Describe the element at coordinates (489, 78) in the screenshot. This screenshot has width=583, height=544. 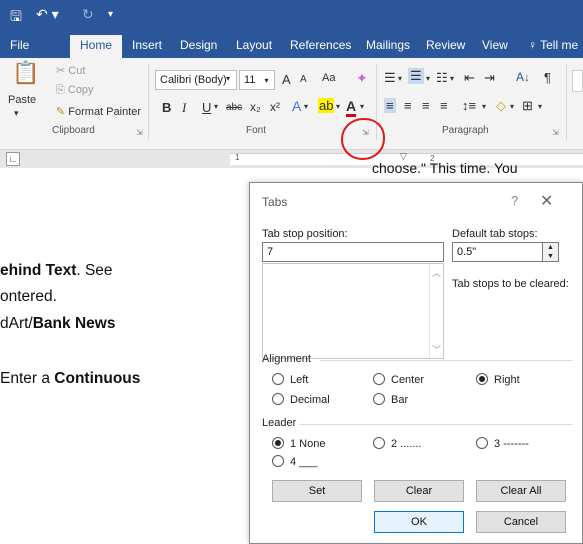
I see `increase-indent-icon: ⇥` at that location.